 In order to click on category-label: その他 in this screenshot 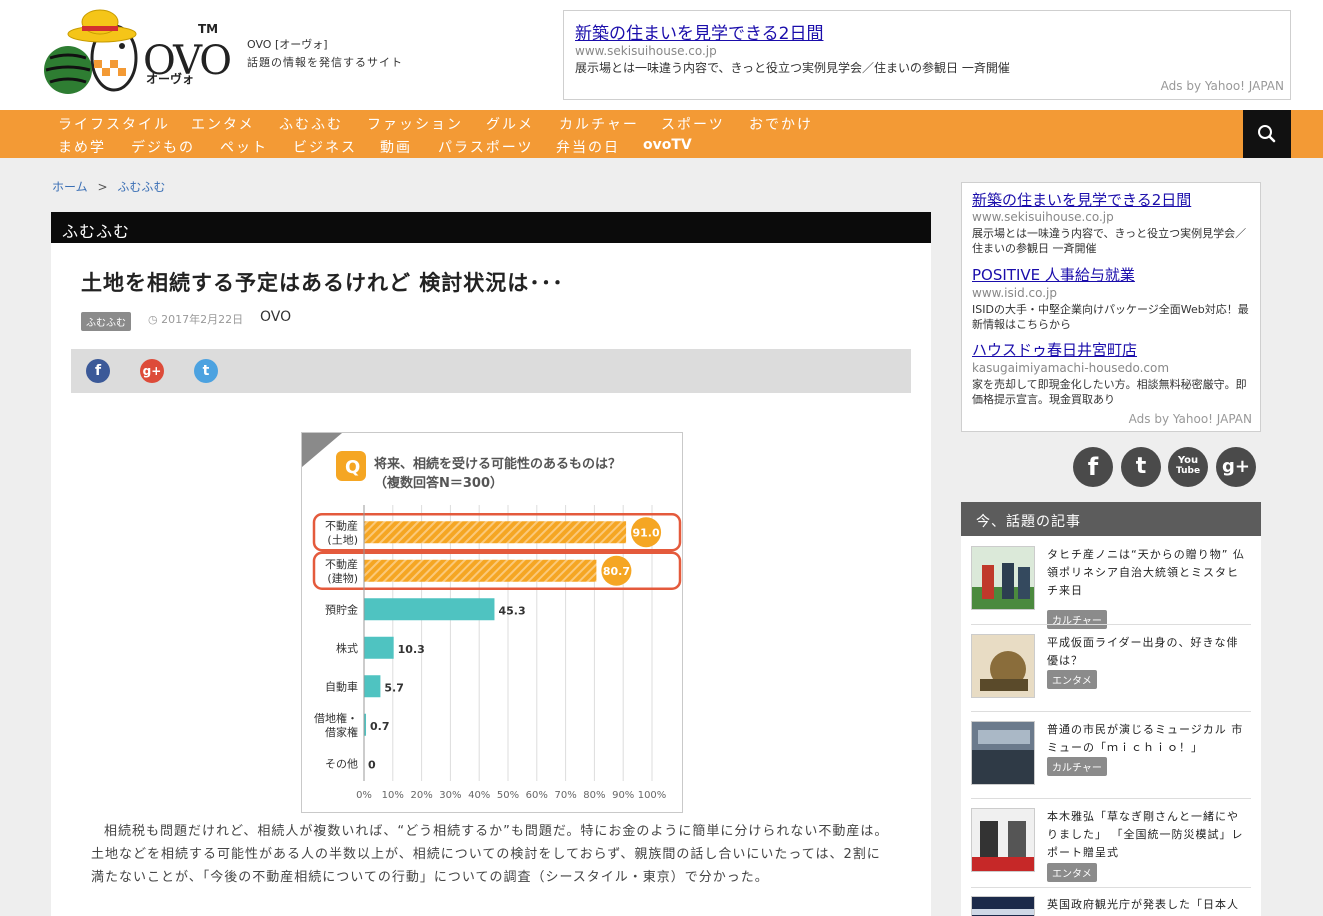, I will do `click(341, 763)`.